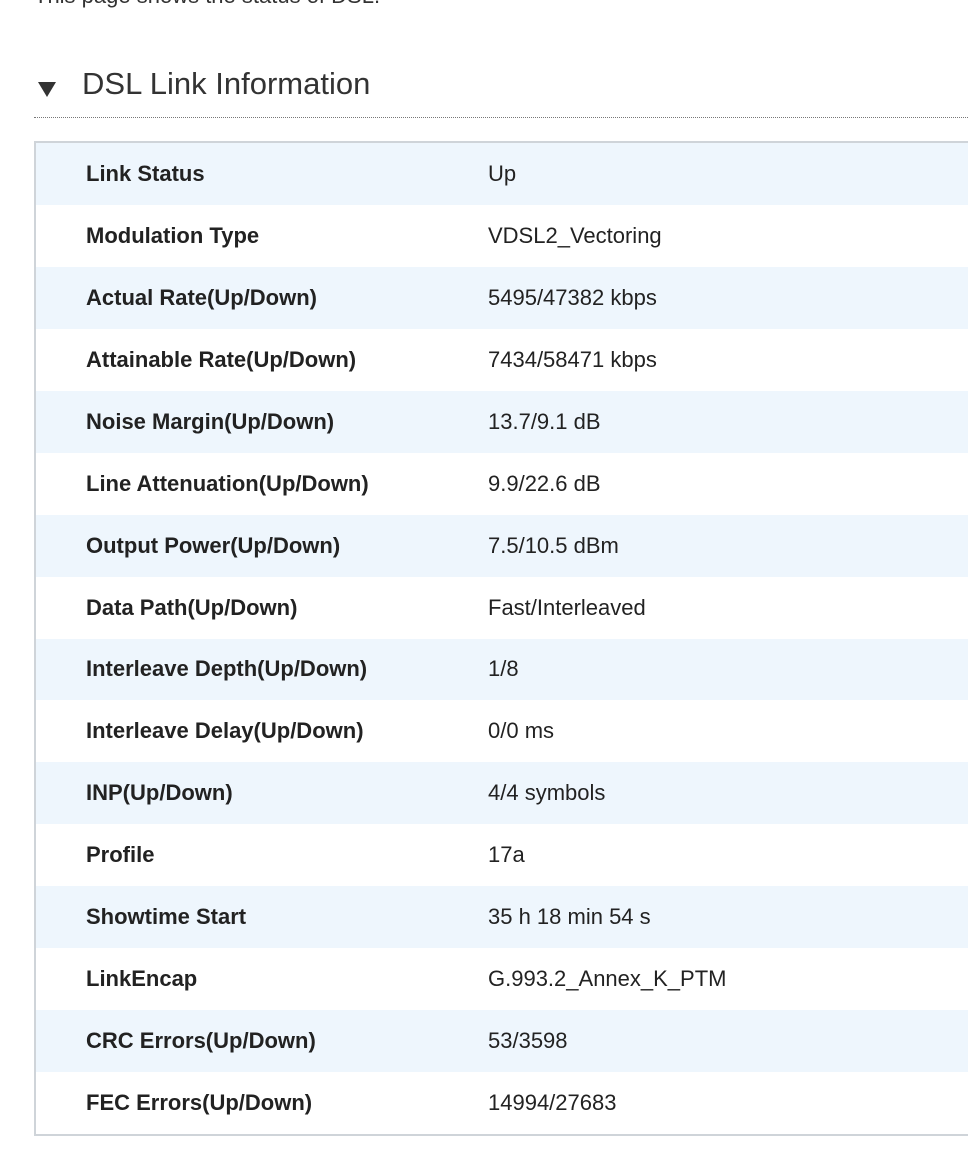  What do you see at coordinates (567, 607) in the screenshot?
I see `row-value: Fast/Interleaved` at bounding box center [567, 607].